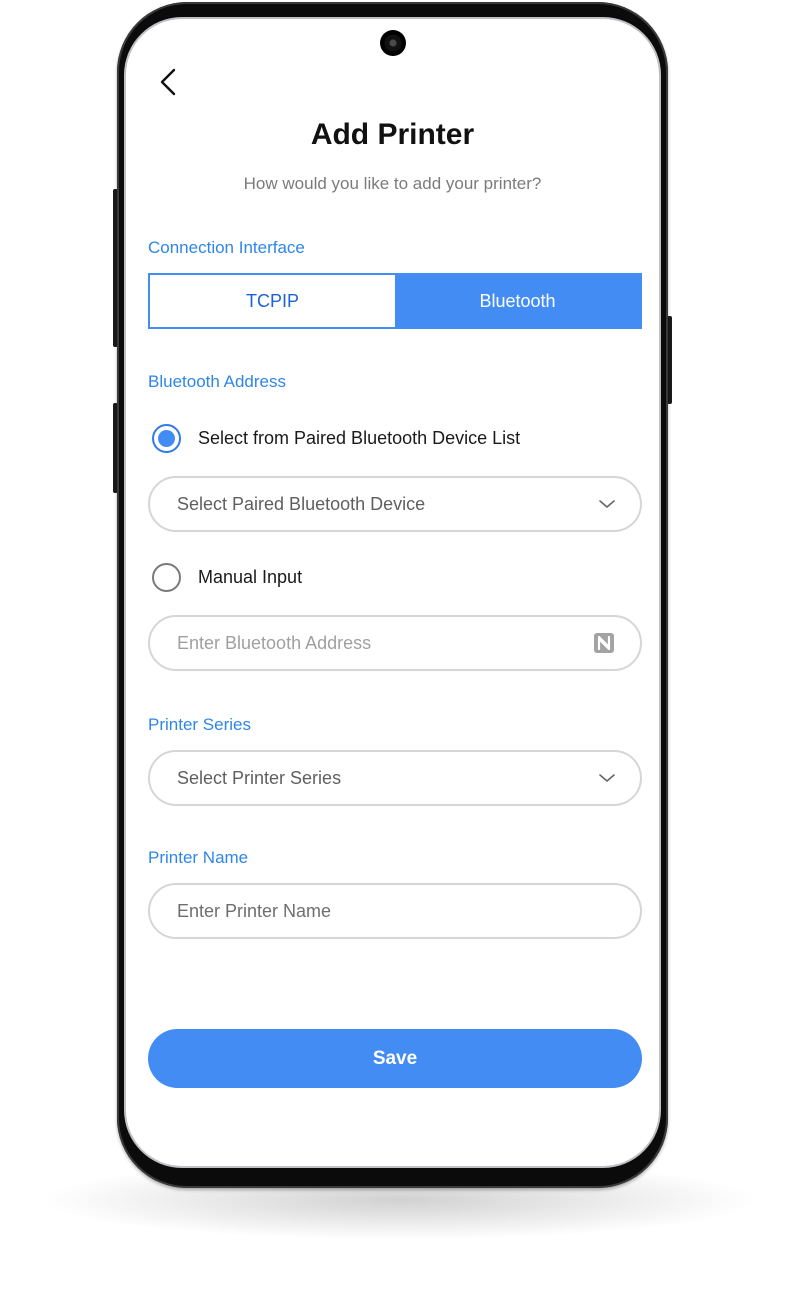 The width and height of the screenshot is (800, 1306). I want to click on manual-input-radio-option: Manual Input, so click(227, 577).